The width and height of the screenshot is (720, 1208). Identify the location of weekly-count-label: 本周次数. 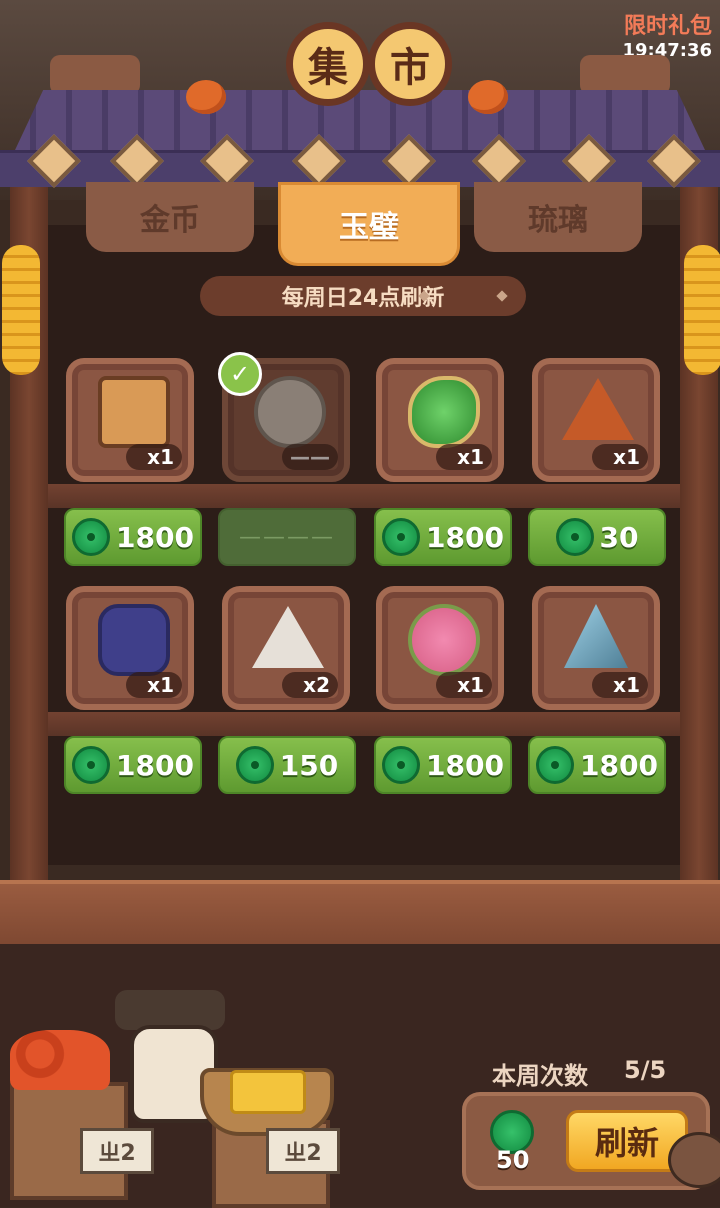
(540, 1076).